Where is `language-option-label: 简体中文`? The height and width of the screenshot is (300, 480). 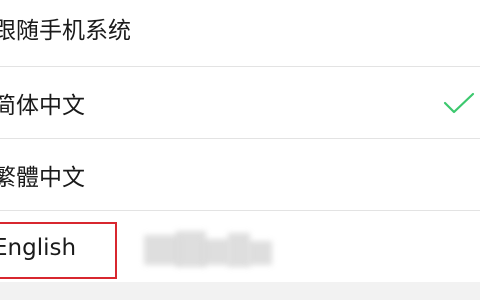 language-option-label: 简体中文 is located at coordinates (42, 105).